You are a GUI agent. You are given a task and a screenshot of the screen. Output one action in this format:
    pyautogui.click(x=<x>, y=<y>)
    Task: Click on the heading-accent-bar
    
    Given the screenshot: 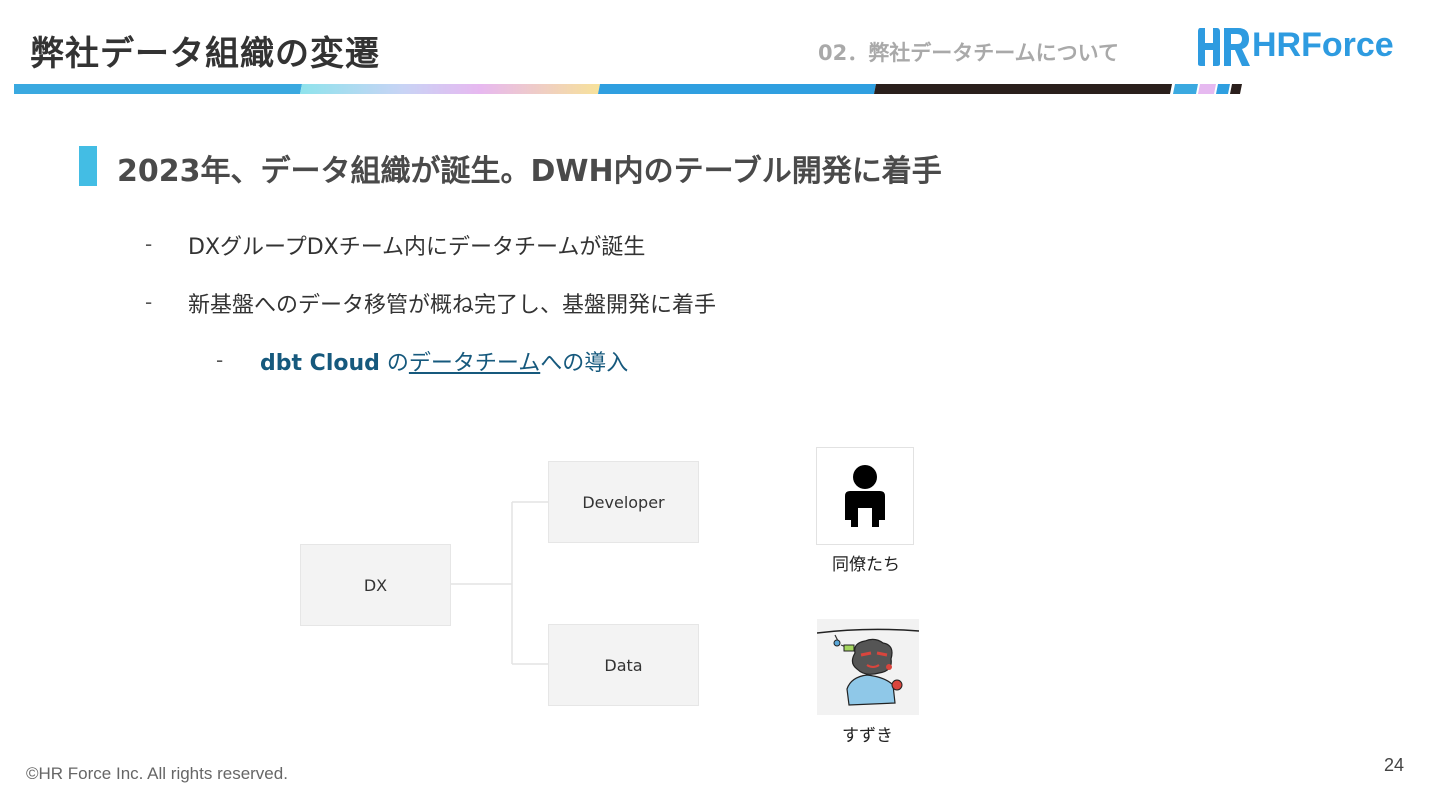 What is the action you would take?
    pyautogui.click(x=88, y=166)
    